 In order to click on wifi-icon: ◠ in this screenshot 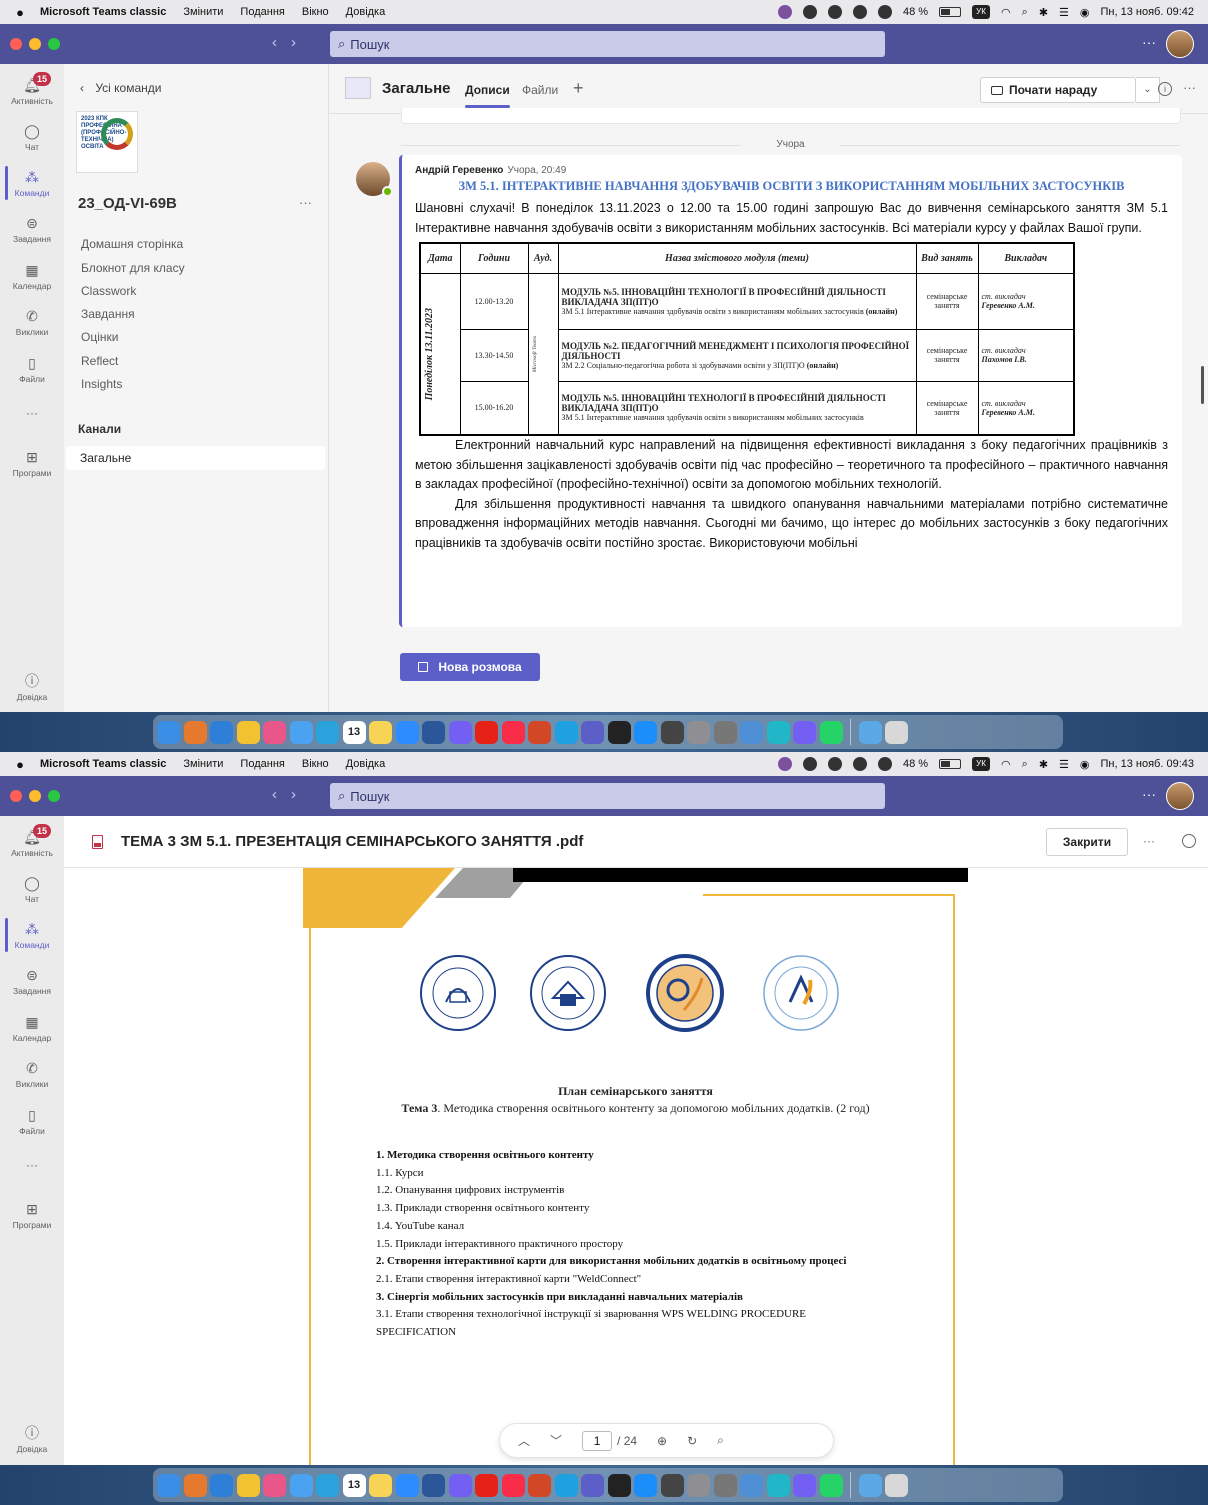, I will do `click(1006, 764)`.